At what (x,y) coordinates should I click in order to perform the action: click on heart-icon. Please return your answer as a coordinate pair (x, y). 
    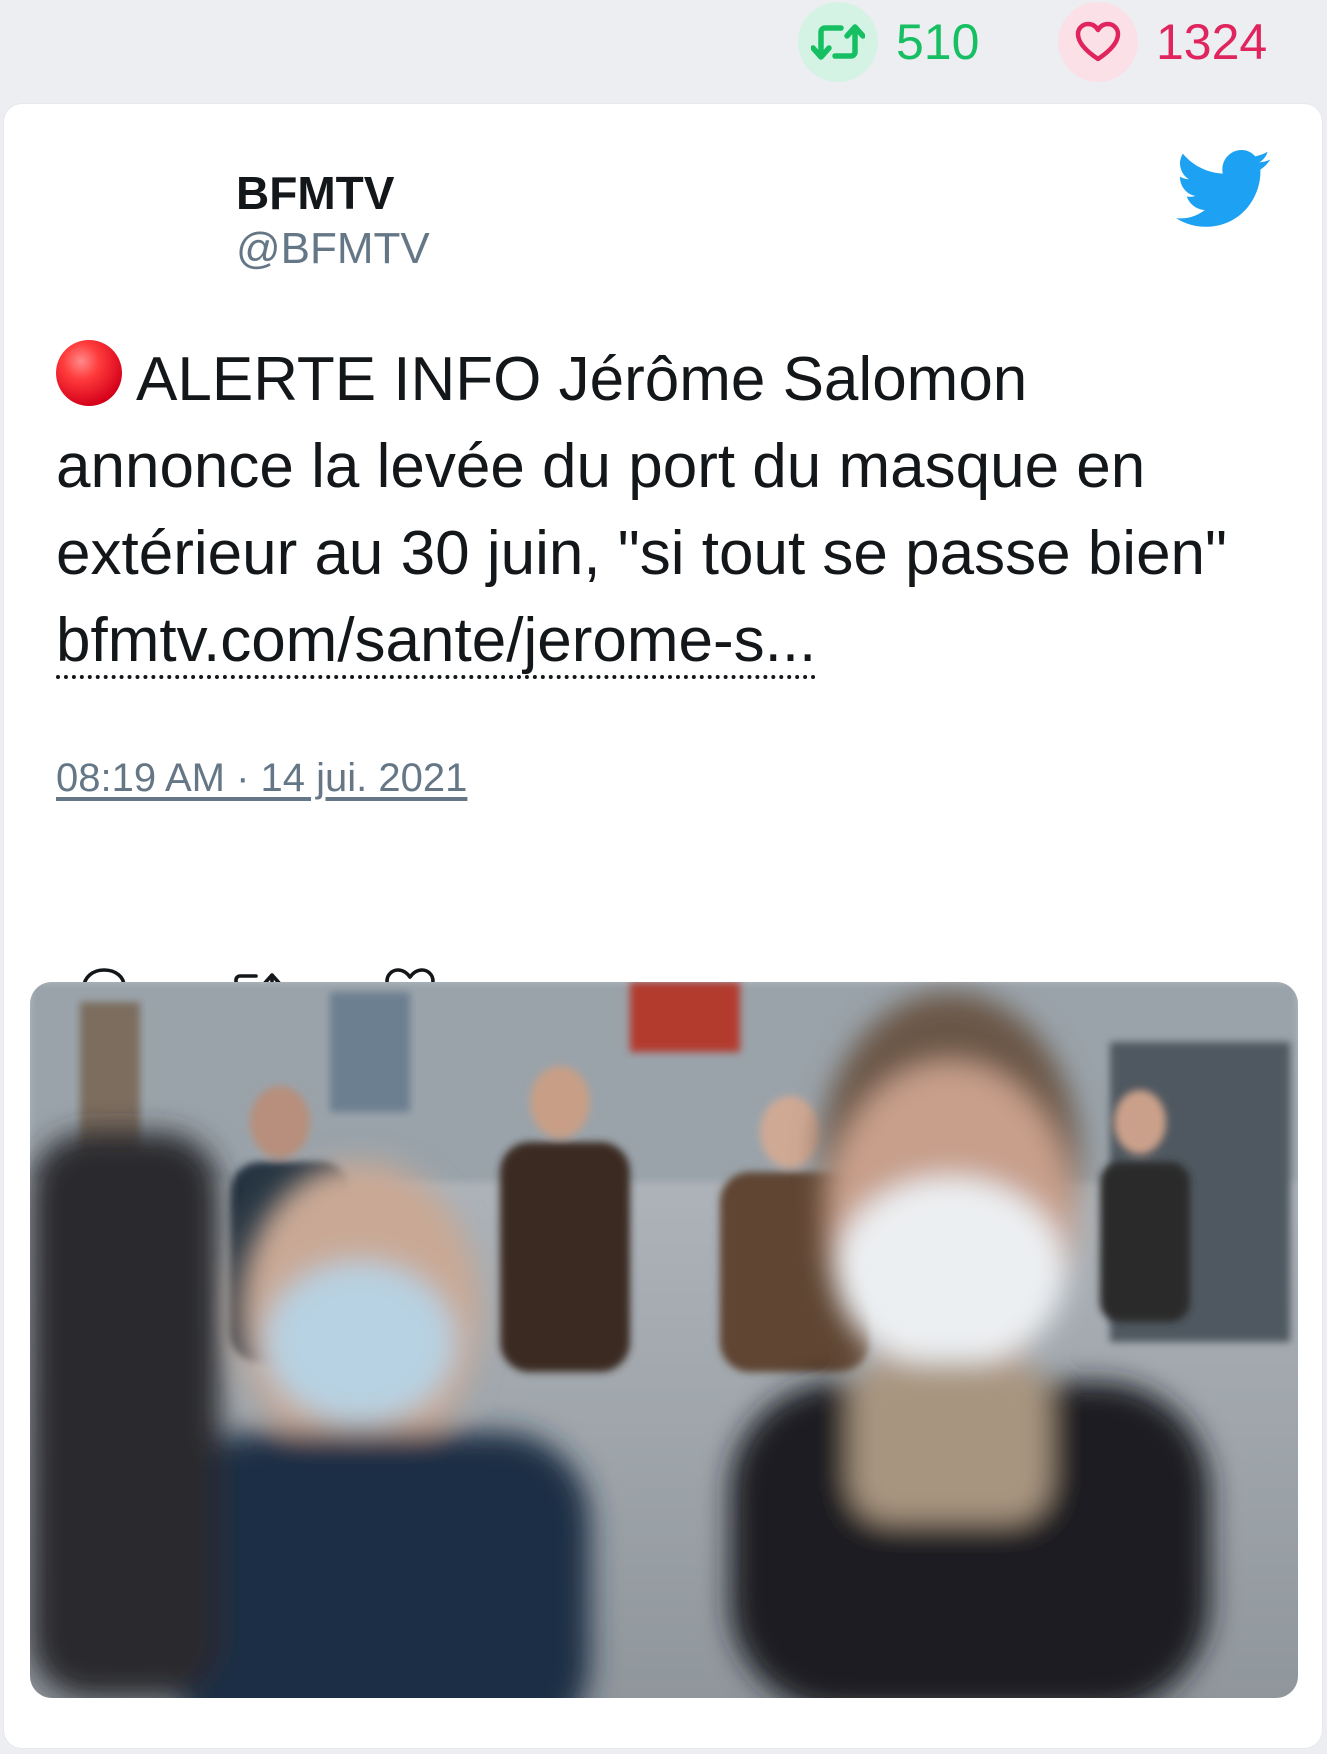
    Looking at the image, I should click on (1098, 42).